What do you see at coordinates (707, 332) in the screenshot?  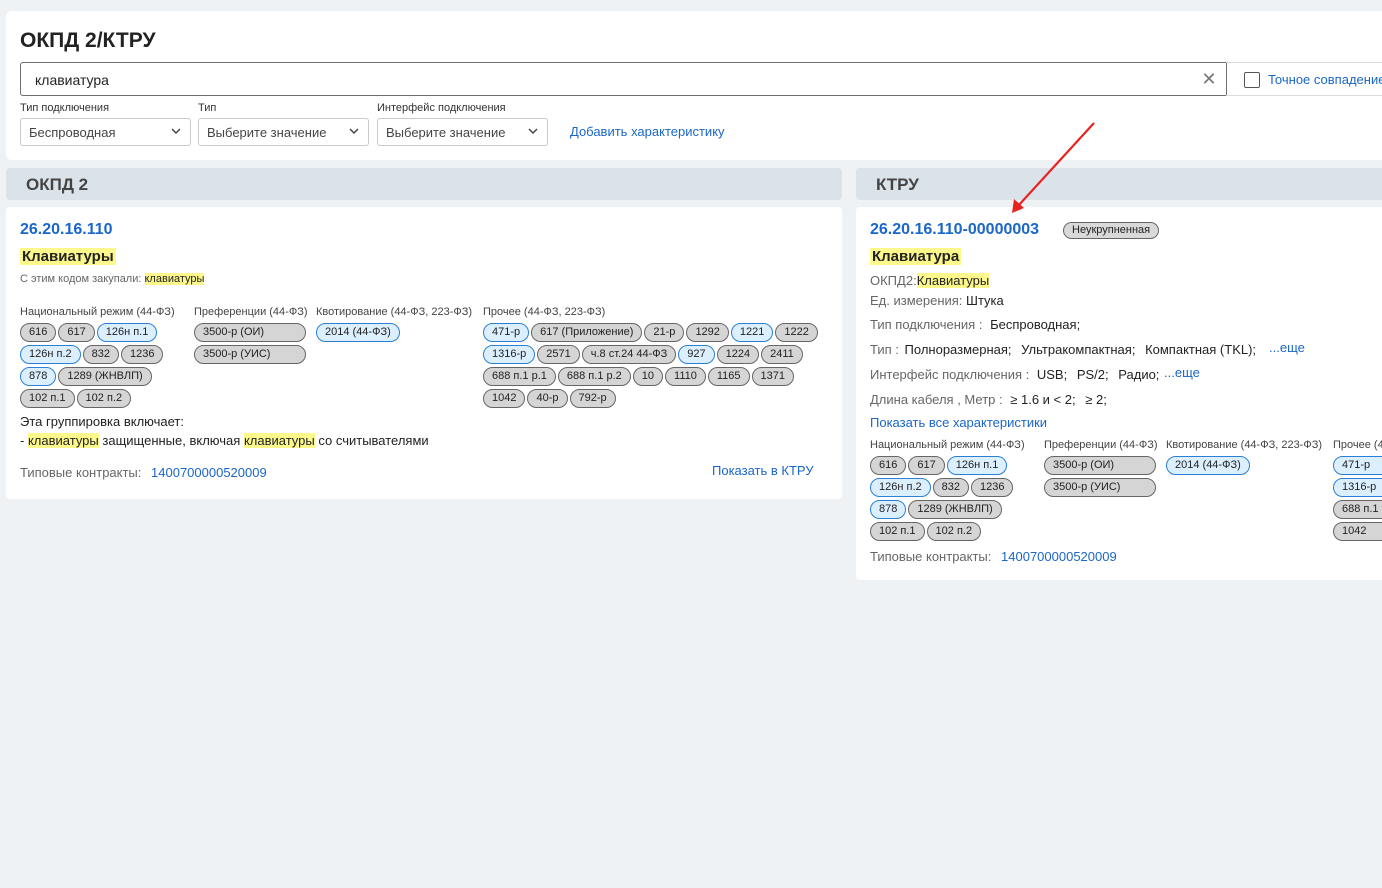 I see `regulation-tag: 1292` at bounding box center [707, 332].